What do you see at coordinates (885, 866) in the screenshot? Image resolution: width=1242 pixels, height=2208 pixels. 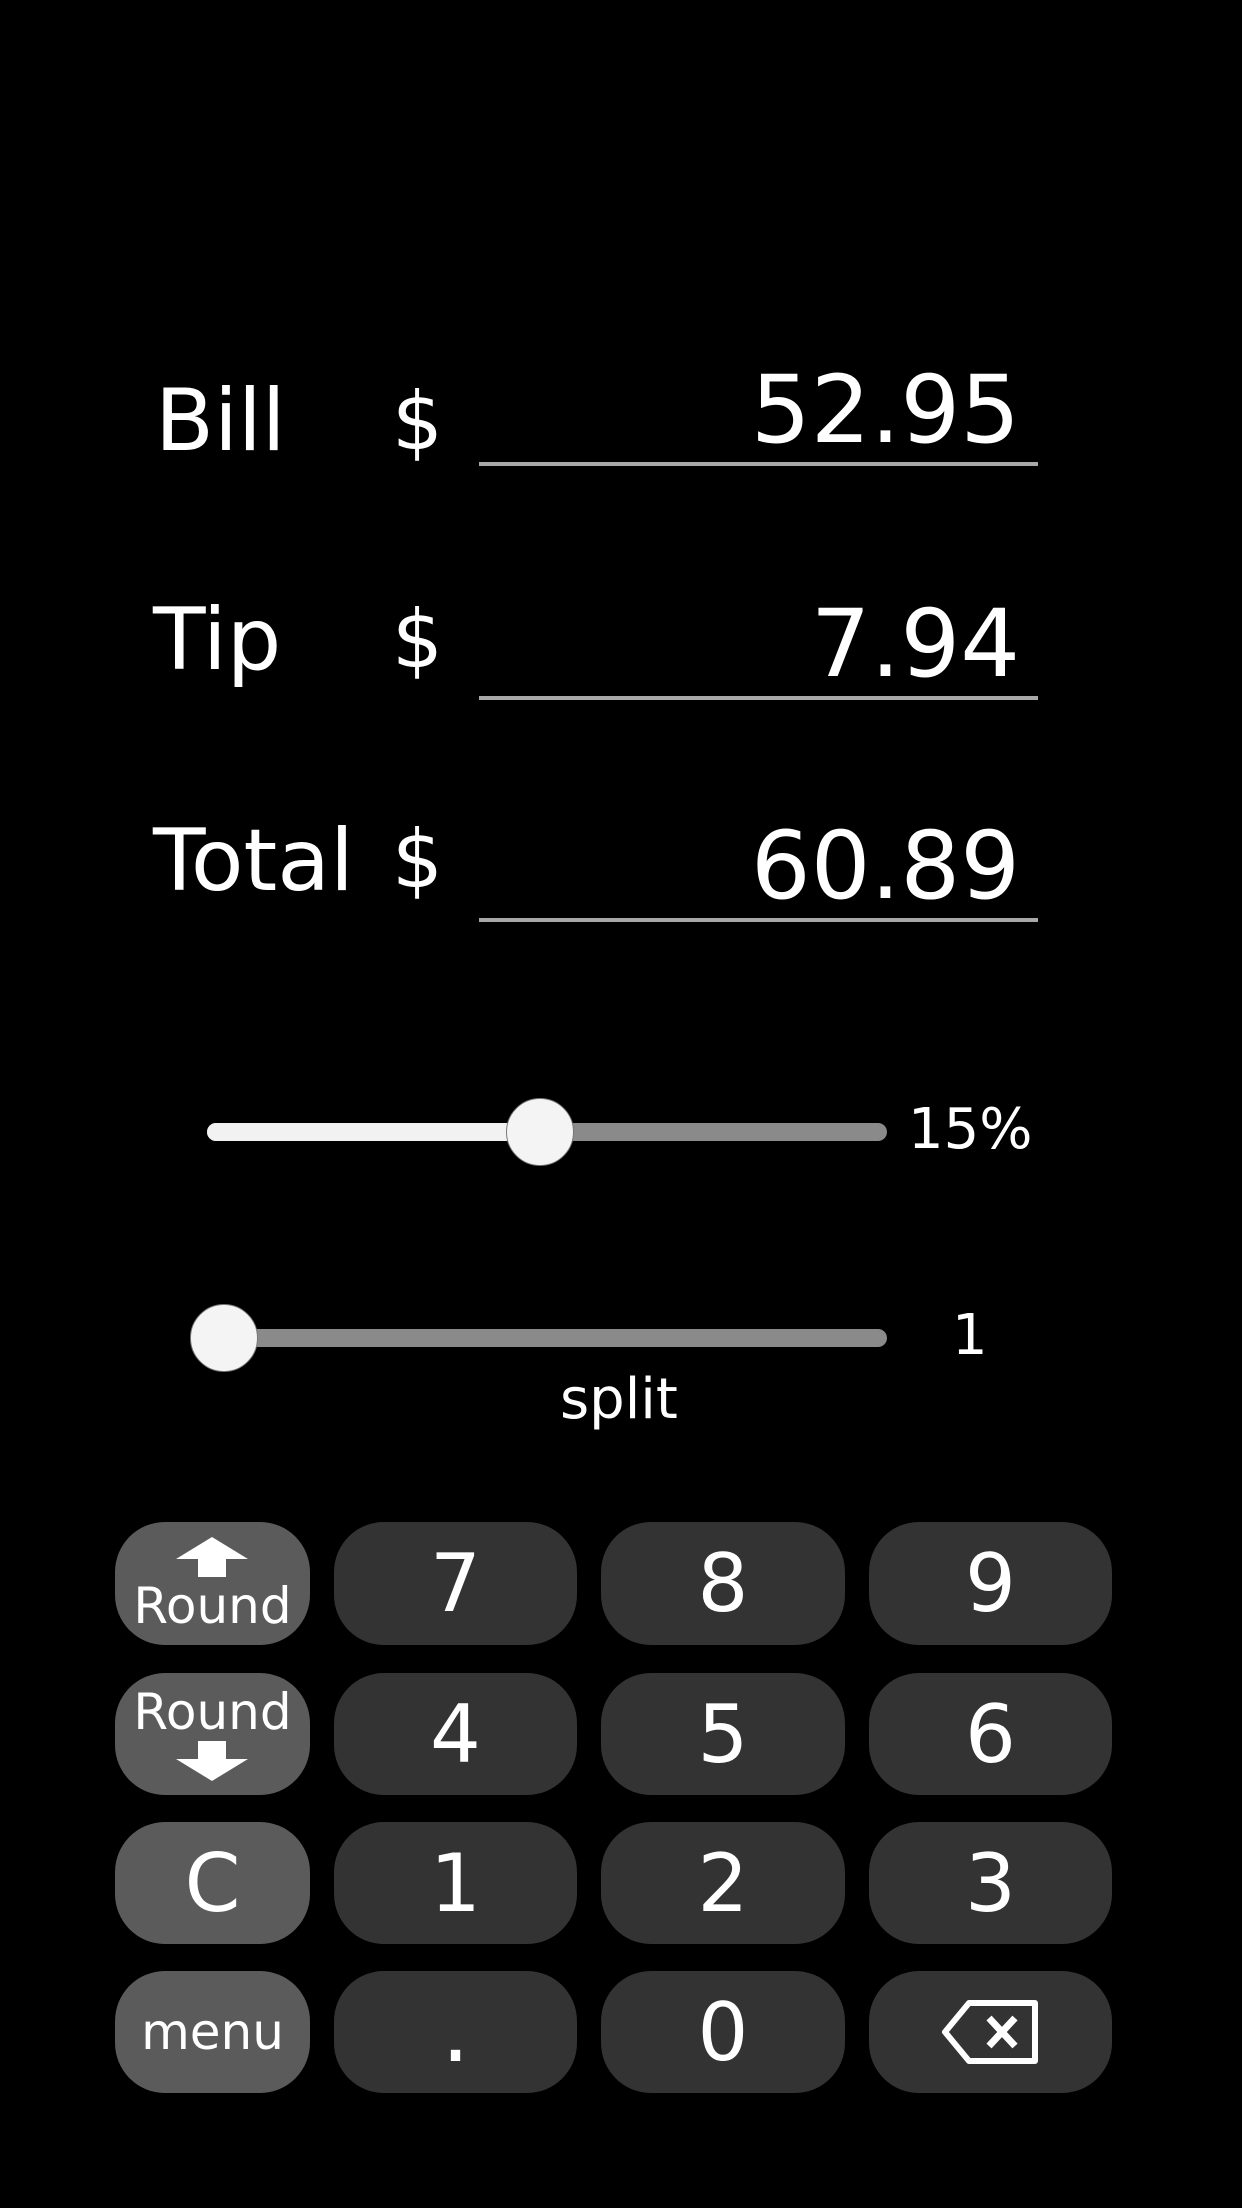 I see `total-value: 60.89` at bounding box center [885, 866].